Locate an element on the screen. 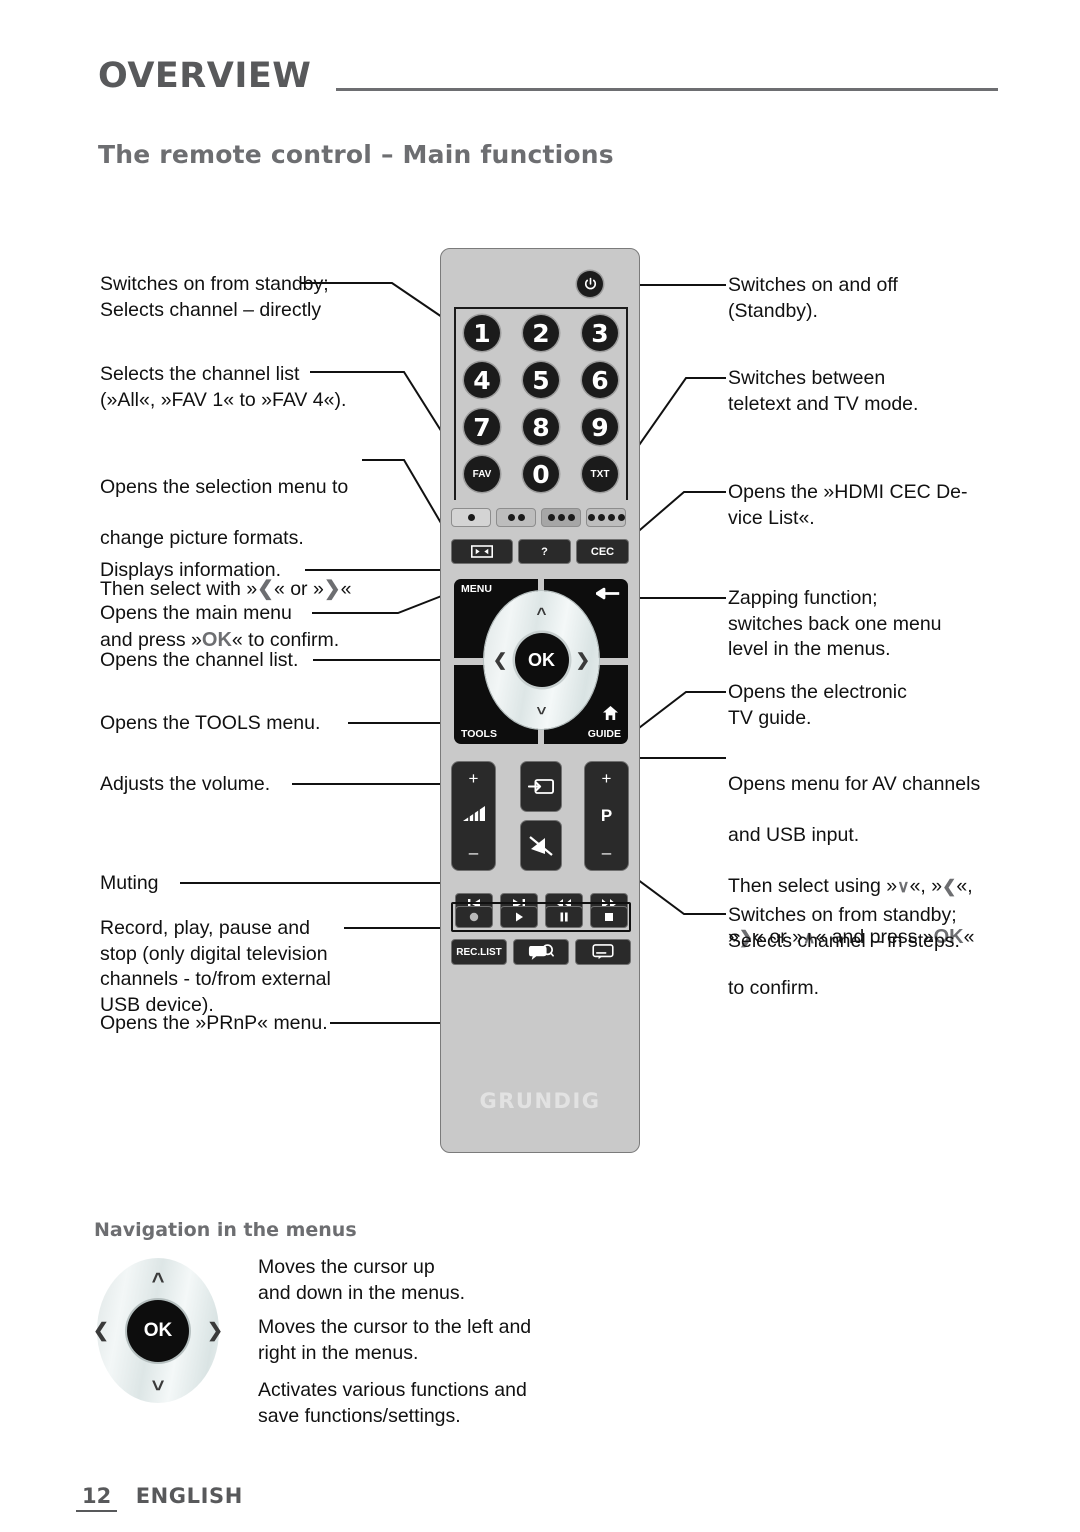 The image size is (1080, 1532). mute-icon is located at coordinates (541, 845).